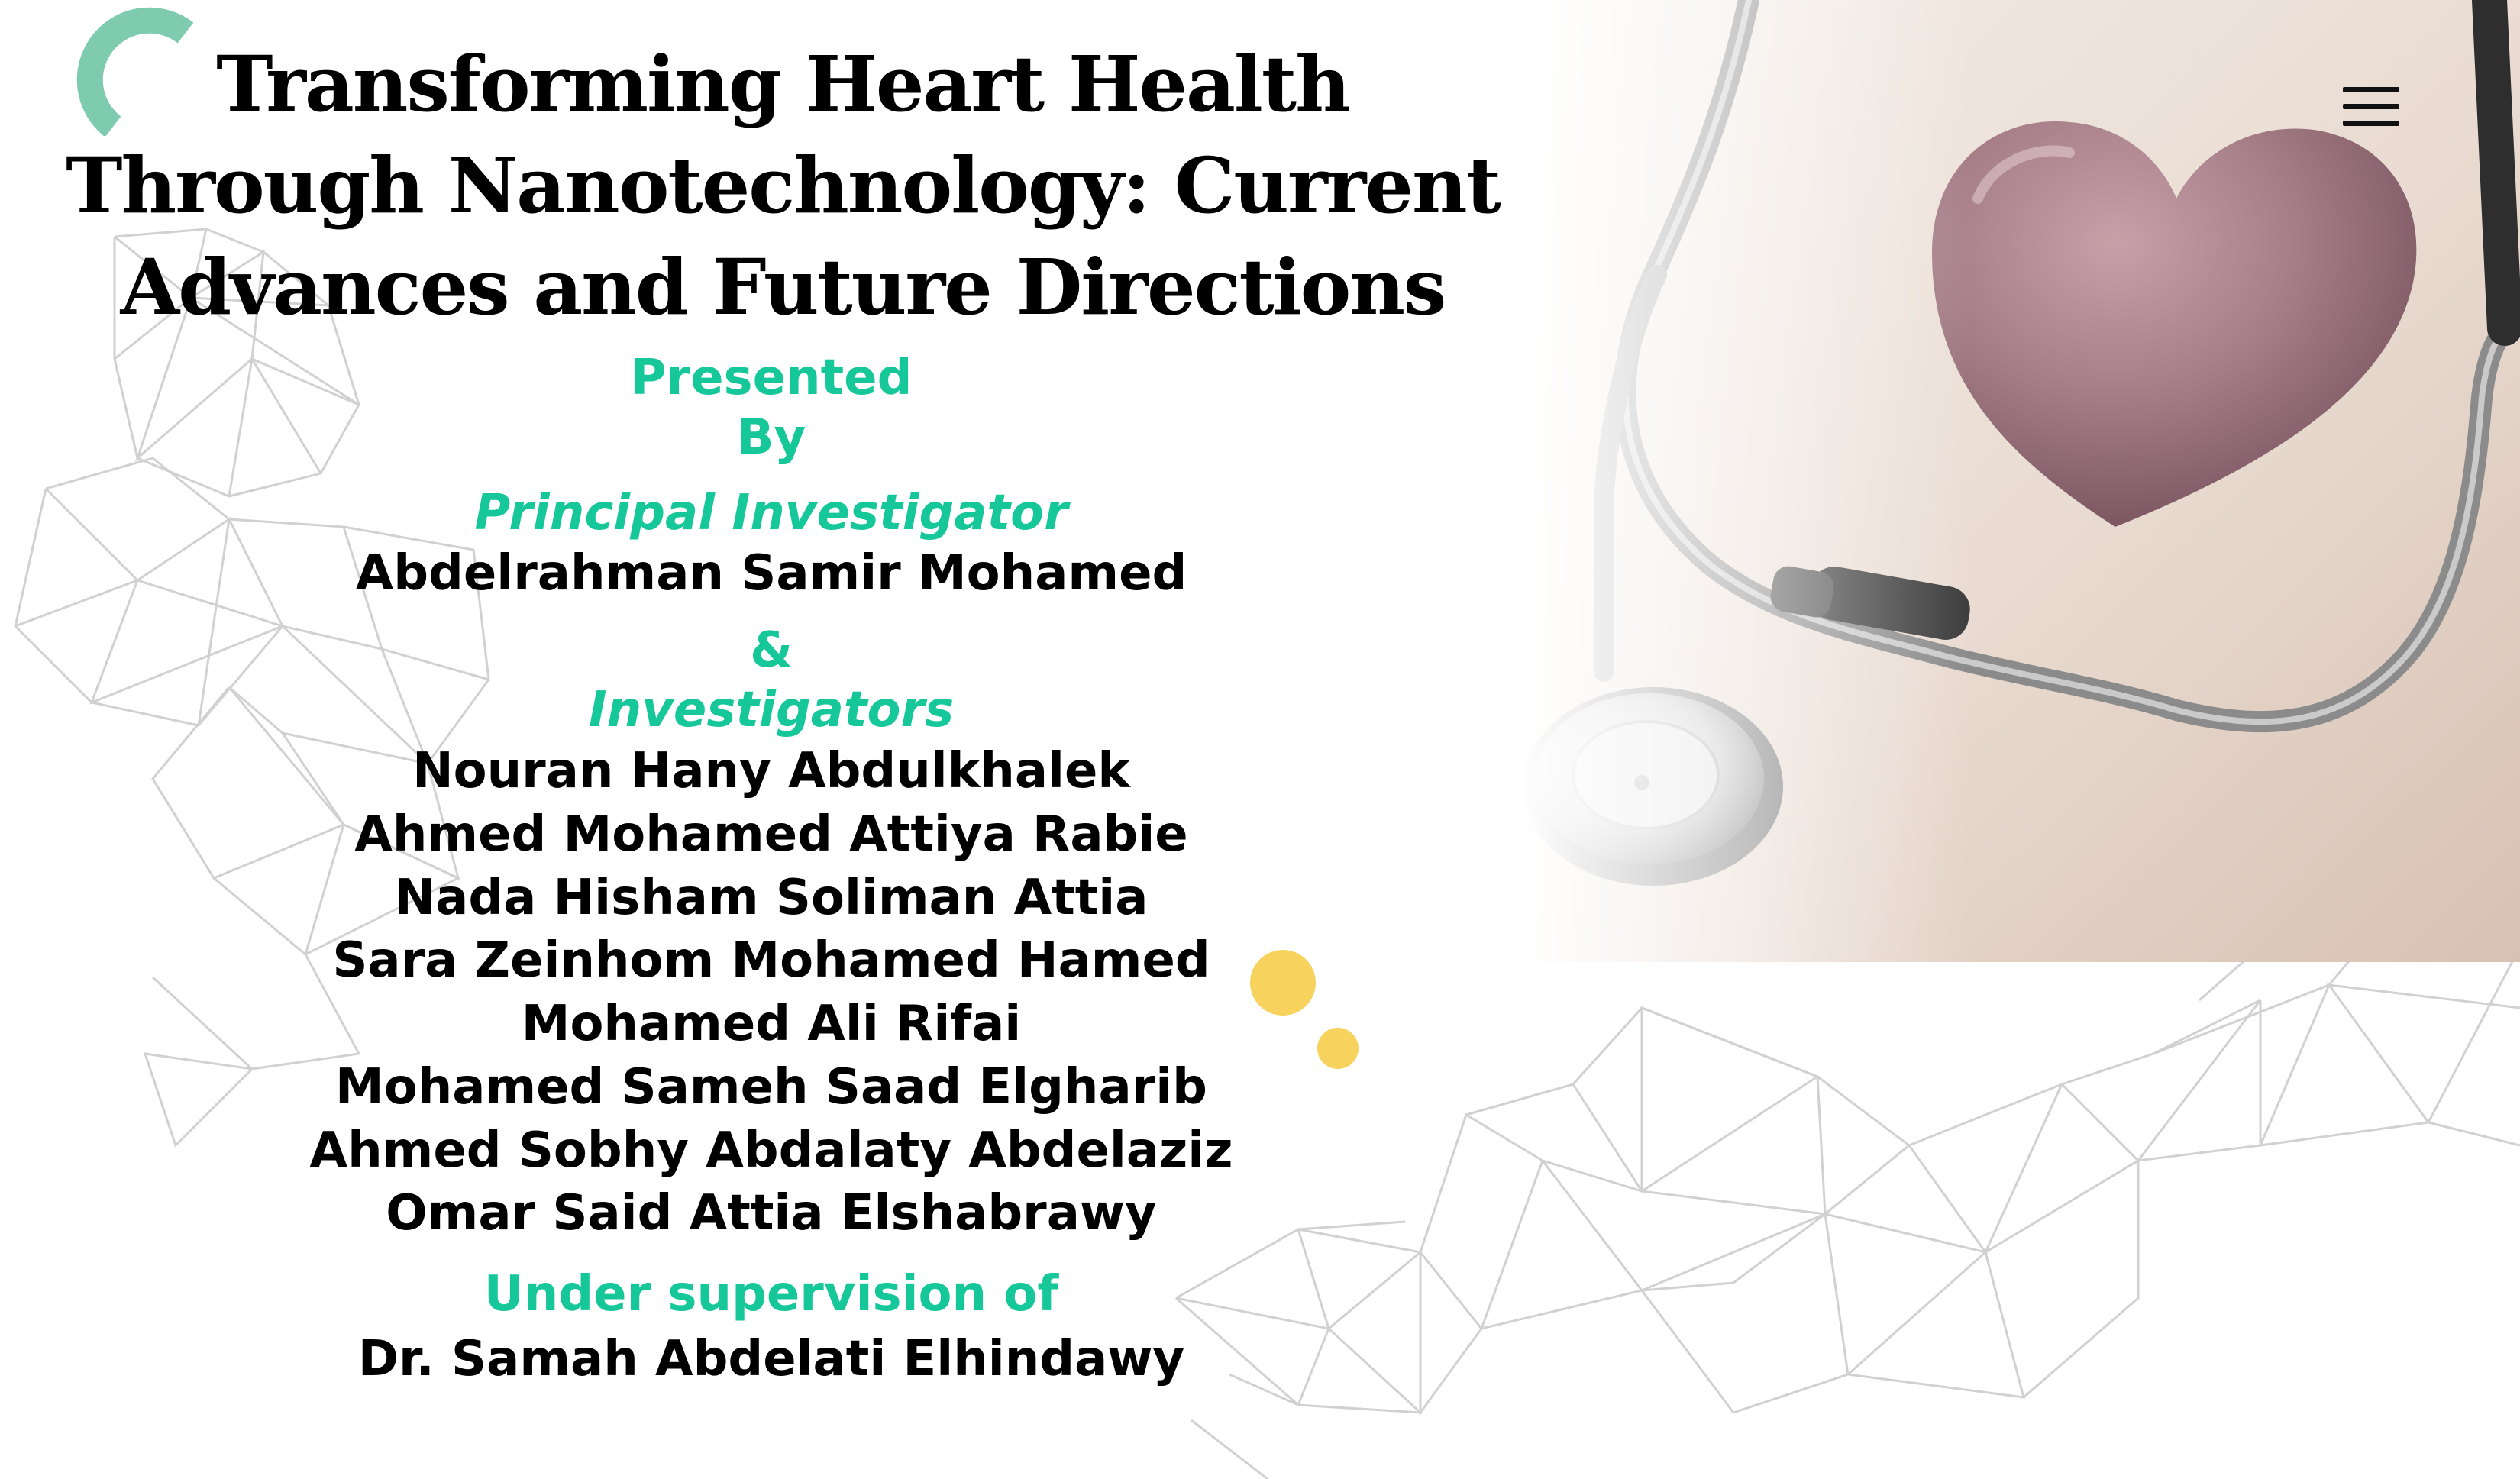 The image size is (2520, 1479). Describe the element at coordinates (771, 513) in the screenshot. I see `principal-investigator-label: Principal Investigator` at that location.